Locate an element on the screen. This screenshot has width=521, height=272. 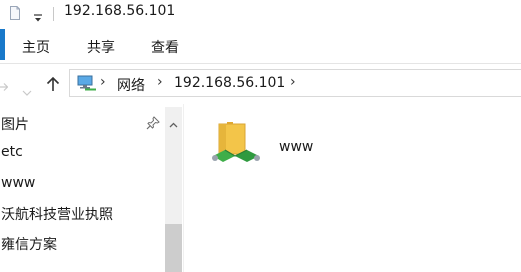
quick-access-dropdown-icon is located at coordinates (38, 15).